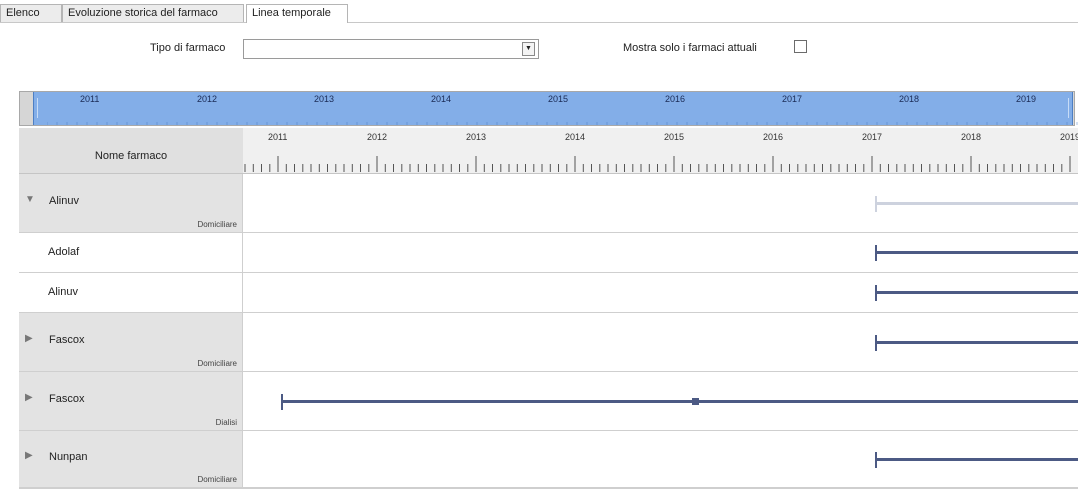 Image resolution: width=1078 pixels, height=495 pixels. I want to click on grid-bottom-border, so click(548, 488).